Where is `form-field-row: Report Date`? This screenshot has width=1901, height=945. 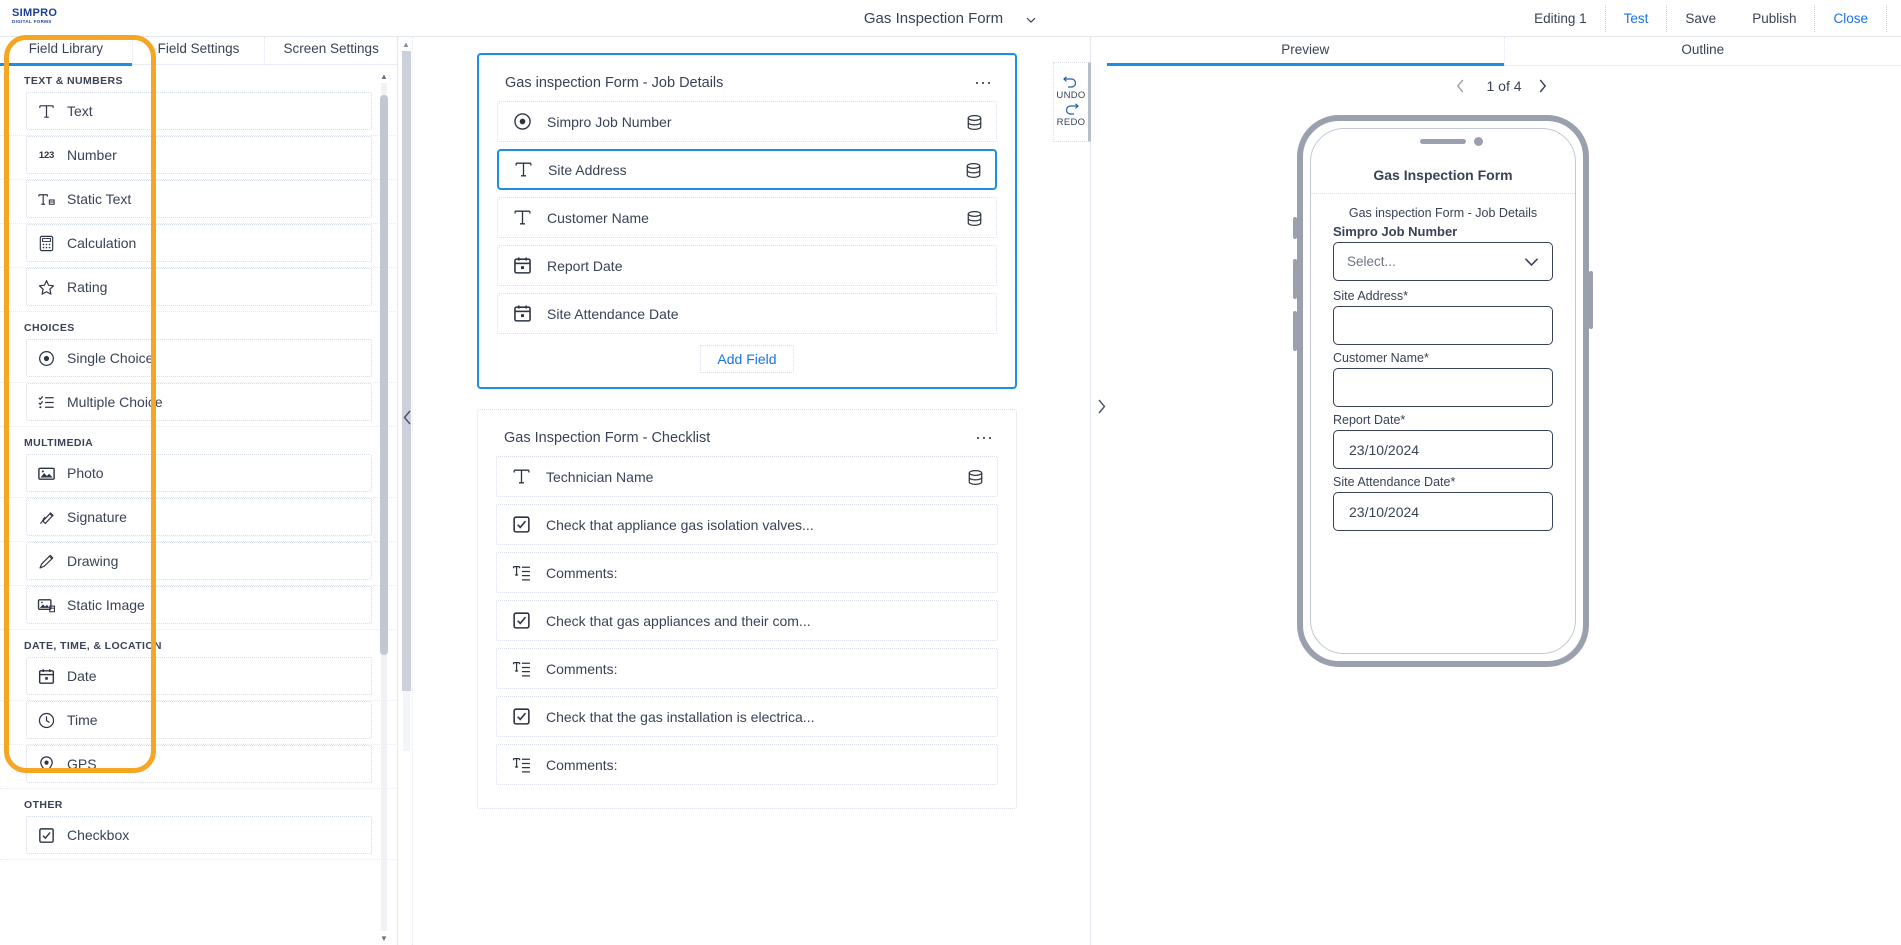 form-field-row: Report Date is located at coordinates (747, 265).